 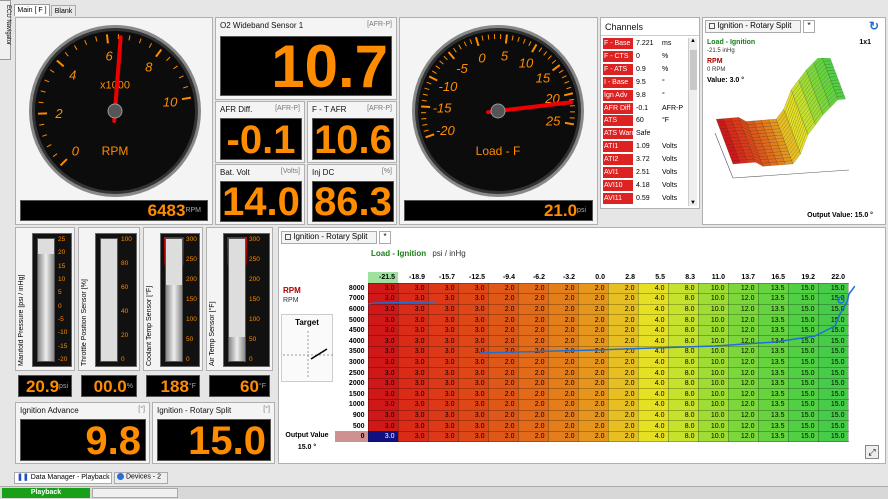 What do you see at coordinates (803, 277) in the screenshot?
I see `grid-col-header: 19.2` at bounding box center [803, 277].